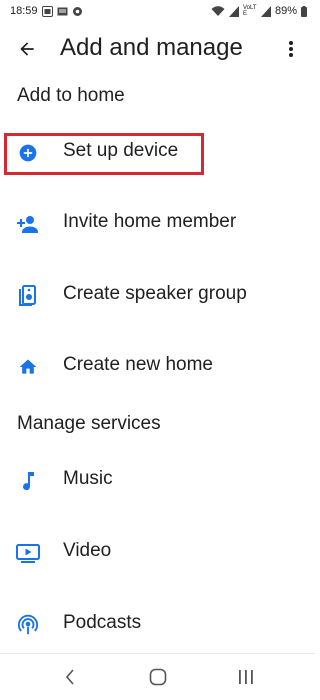 The width and height of the screenshot is (320, 700). I want to click on signal-icon, so click(233, 11).